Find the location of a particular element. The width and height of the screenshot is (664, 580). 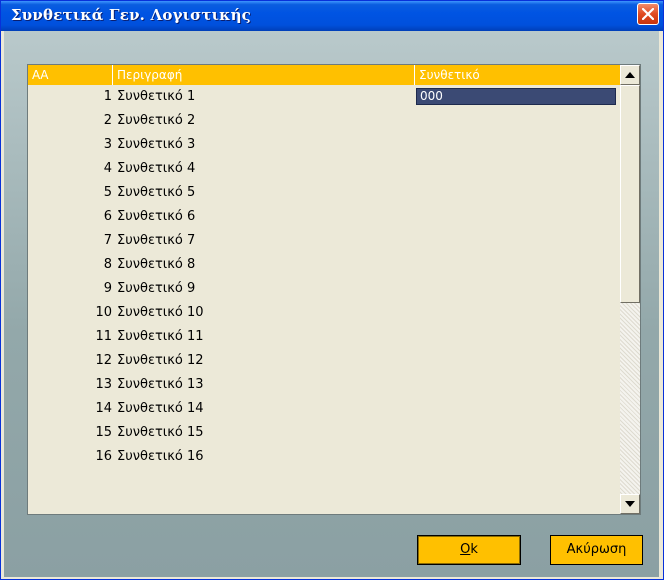

row-number: 3 is located at coordinates (107, 144).